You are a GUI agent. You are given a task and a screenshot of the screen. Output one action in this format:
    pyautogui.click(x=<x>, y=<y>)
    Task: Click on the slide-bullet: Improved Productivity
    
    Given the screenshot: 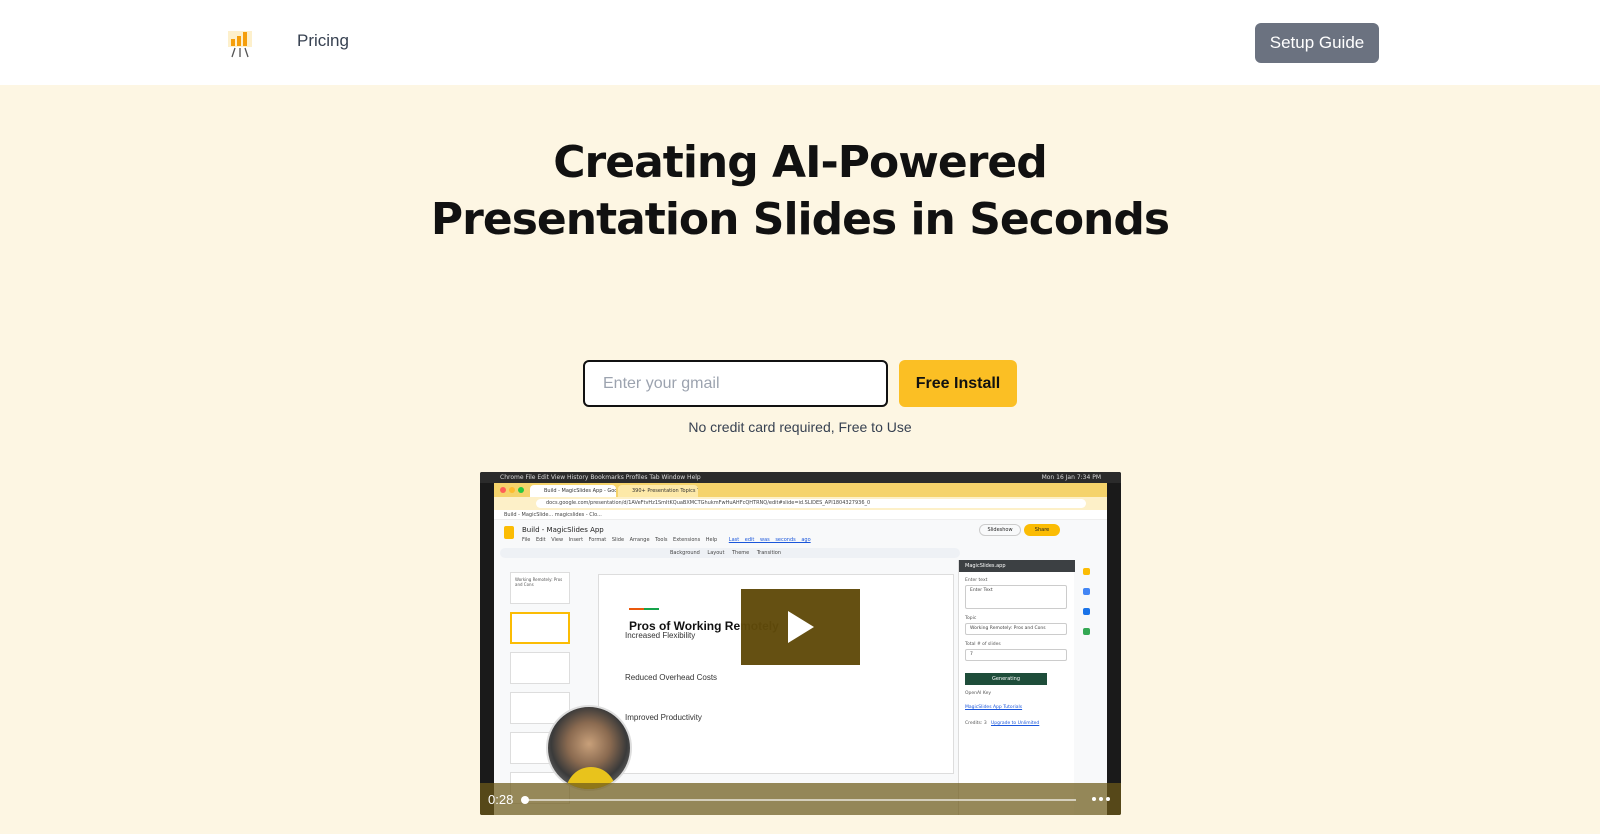 What is the action you would take?
    pyautogui.click(x=663, y=717)
    